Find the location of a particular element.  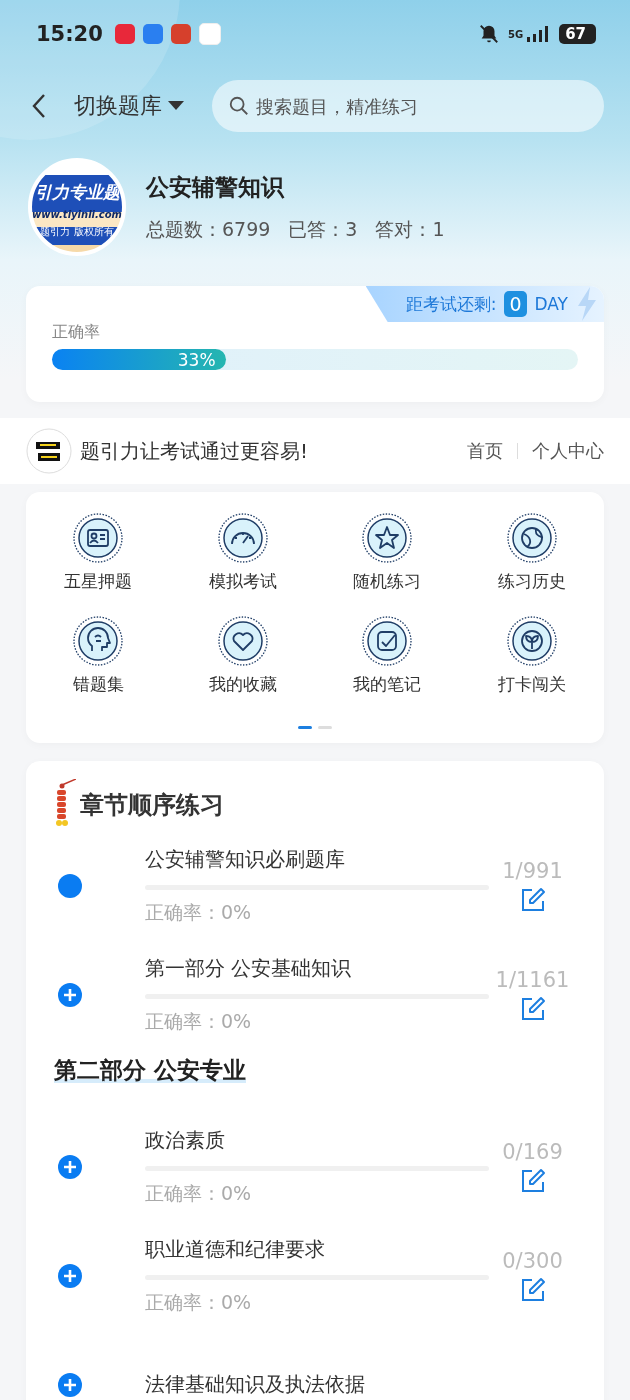

feature-label: 我的笔记 is located at coordinates (387, 684).